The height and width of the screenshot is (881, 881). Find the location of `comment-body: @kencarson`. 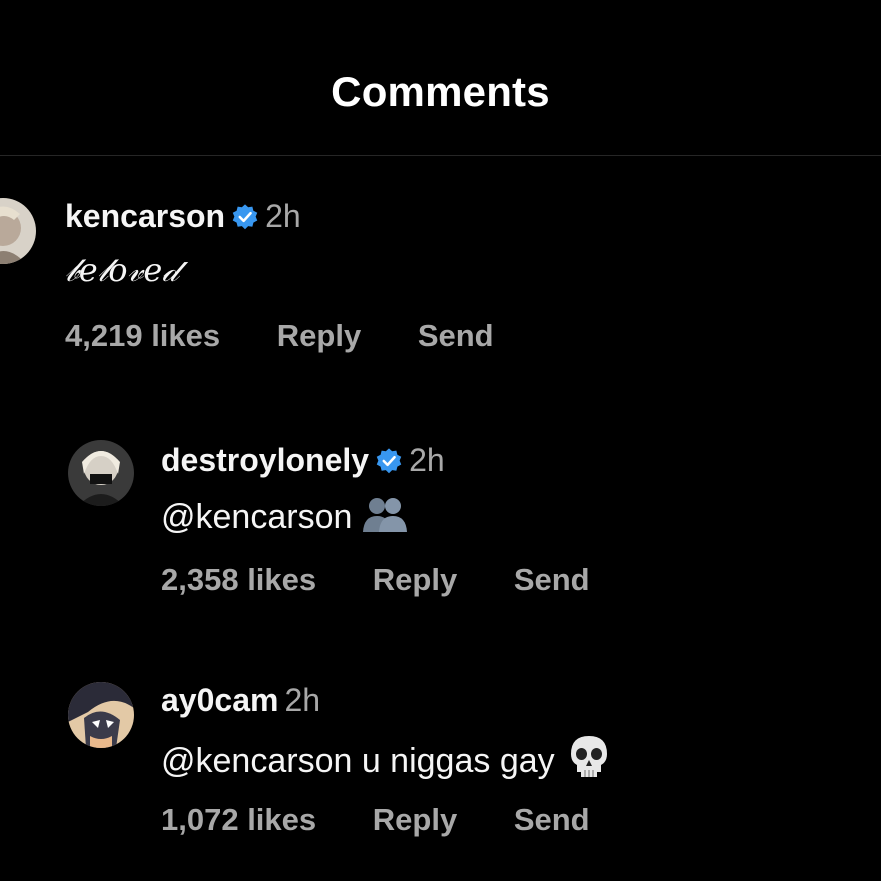

comment-body: @kencarson is located at coordinates (285, 518).